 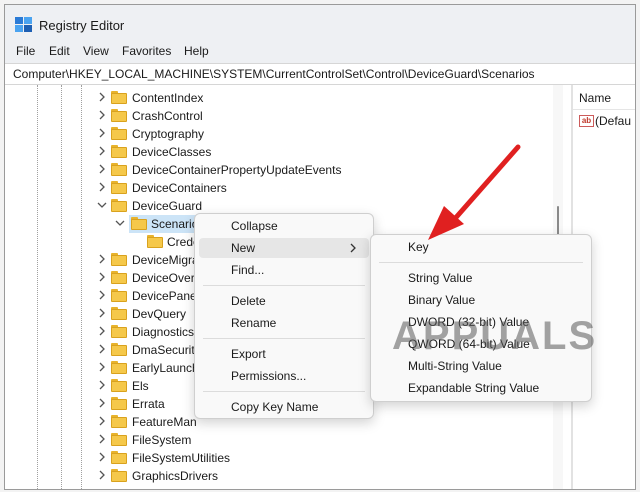 What do you see at coordinates (164, 422) in the screenshot?
I see `tree-item-label: FeatureMan` at bounding box center [164, 422].